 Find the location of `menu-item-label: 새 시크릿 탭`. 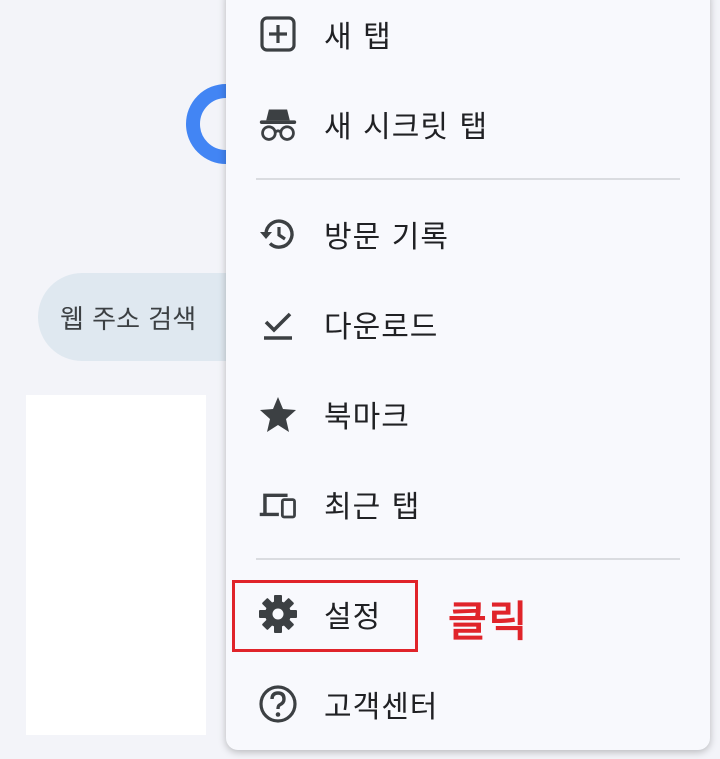

menu-item-label: 새 시크릿 탭 is located at coordinates (406, 127).